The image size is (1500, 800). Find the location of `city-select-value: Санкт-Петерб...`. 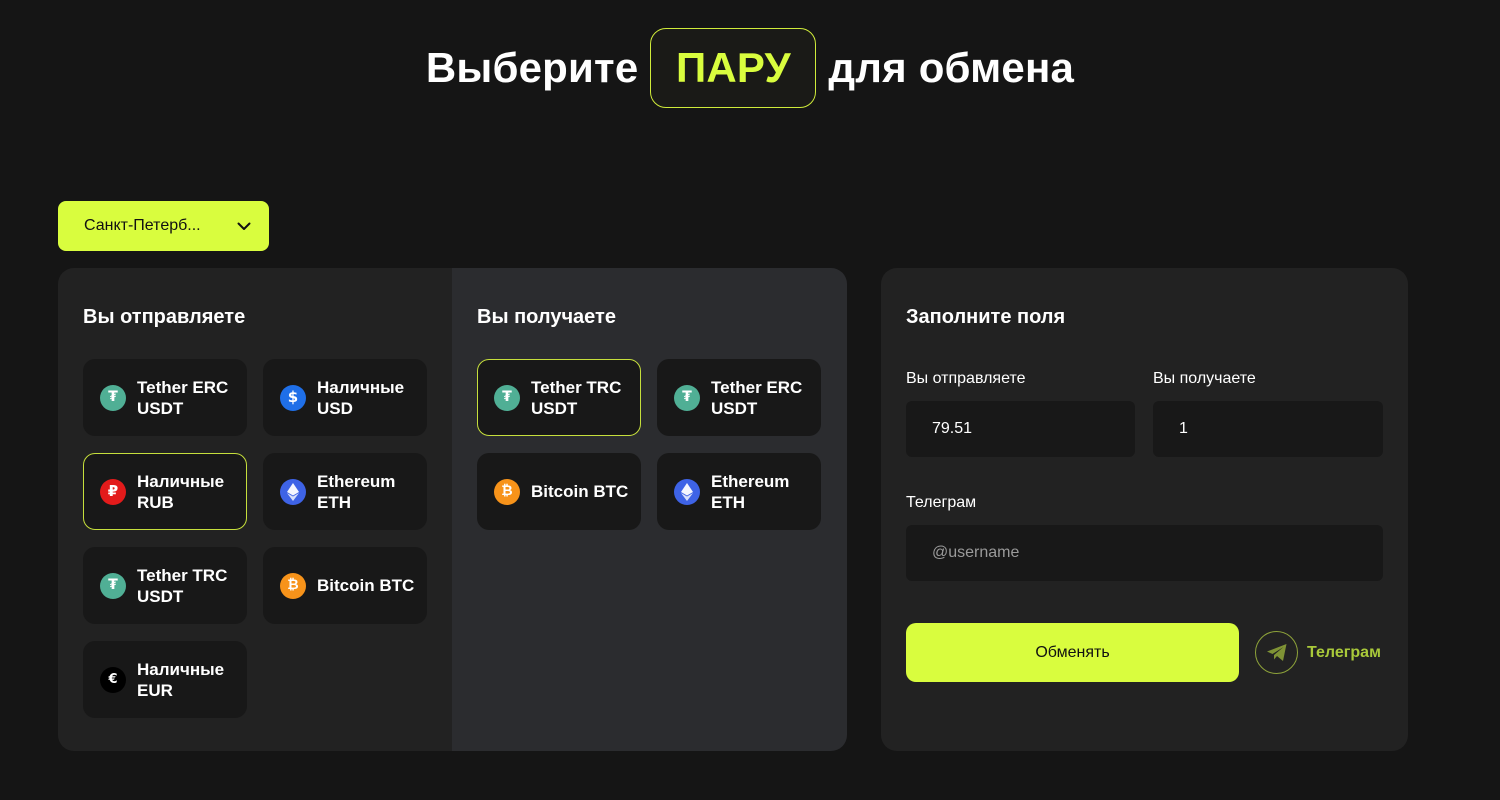

city-select-value: Санкт-Петерб... is located at coordinates (142, 225).